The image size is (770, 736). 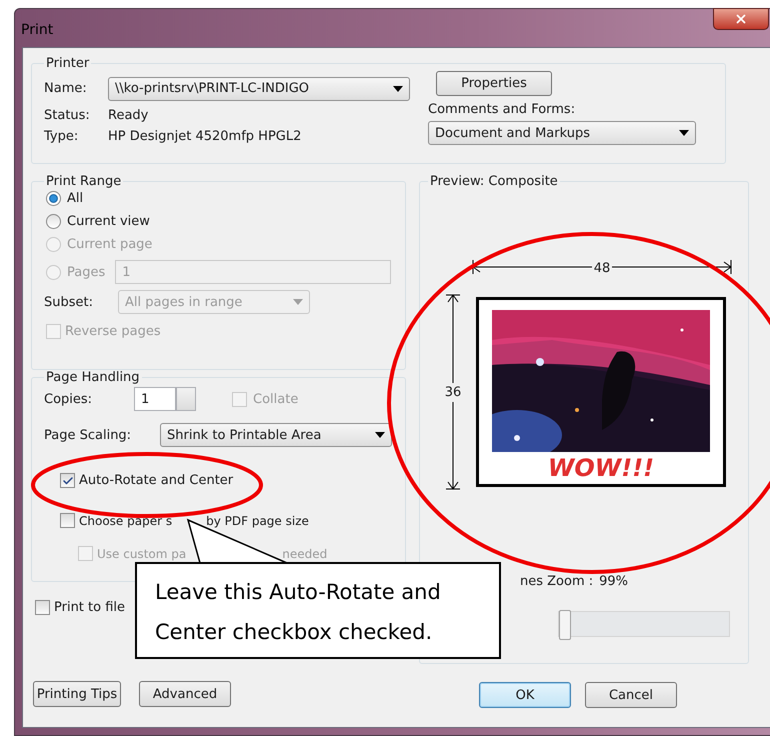 What do you see at coordinates (613, 581) in the screenshot?
I see `zoom-value: 99%` at bounding box center [613, 581].